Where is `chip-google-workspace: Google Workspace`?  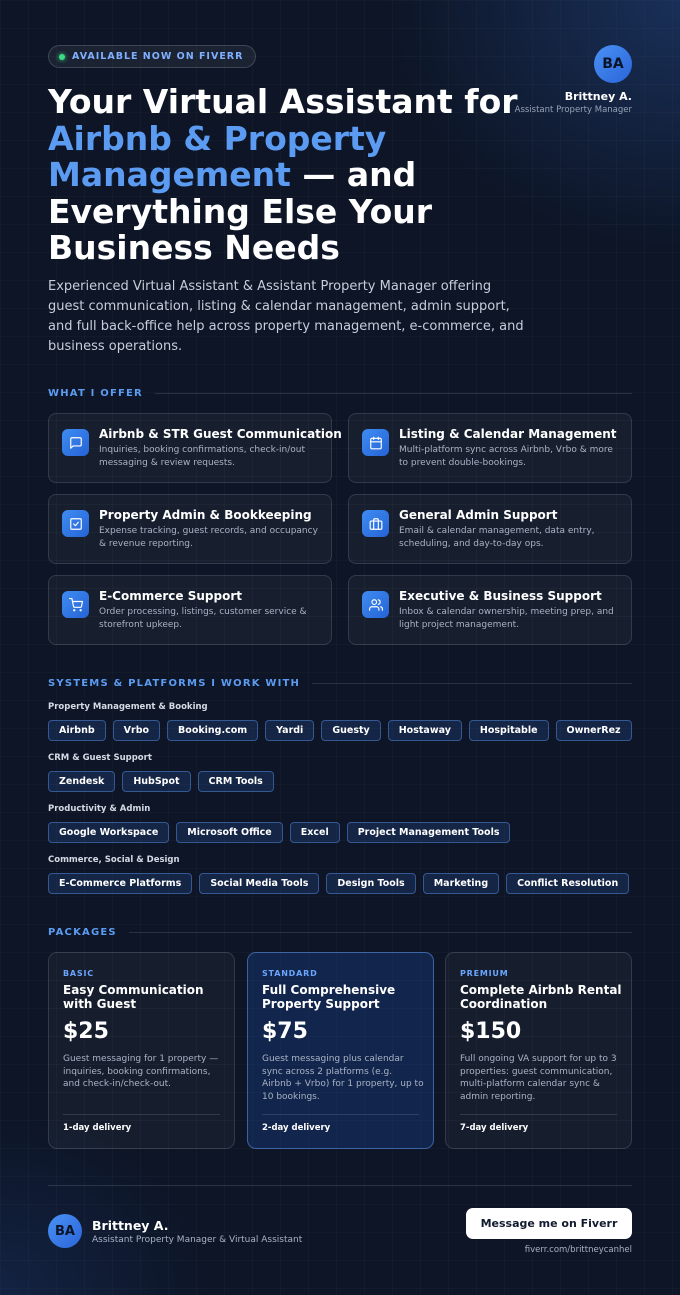
chip-google-workspace: Google Workspace is located at coordinates (109, 832).